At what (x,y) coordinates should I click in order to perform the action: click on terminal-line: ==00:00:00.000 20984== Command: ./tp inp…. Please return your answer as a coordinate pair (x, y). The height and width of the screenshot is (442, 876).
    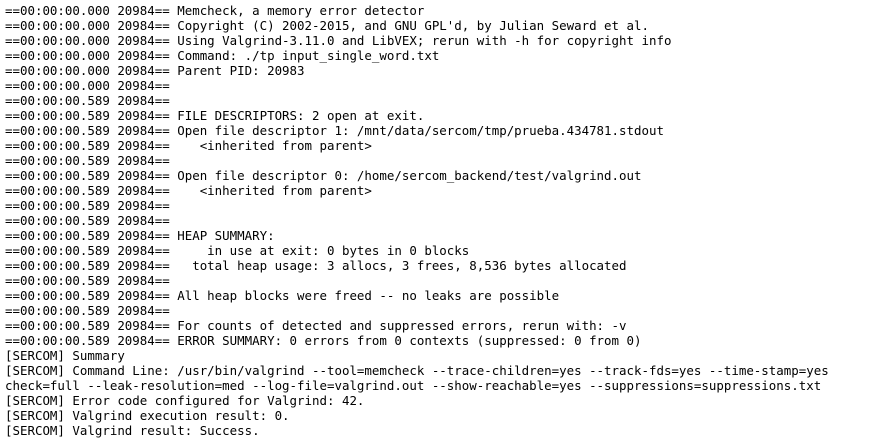
    Looking at the image, I should click on (222, 55).